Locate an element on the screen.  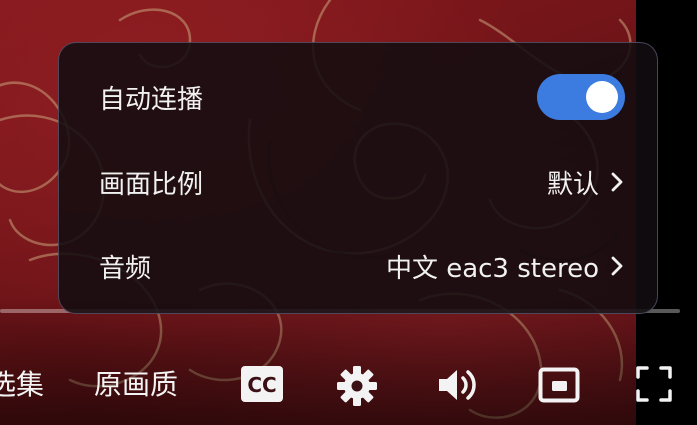
autoplay-toggle is located at coordinates (581, 97).